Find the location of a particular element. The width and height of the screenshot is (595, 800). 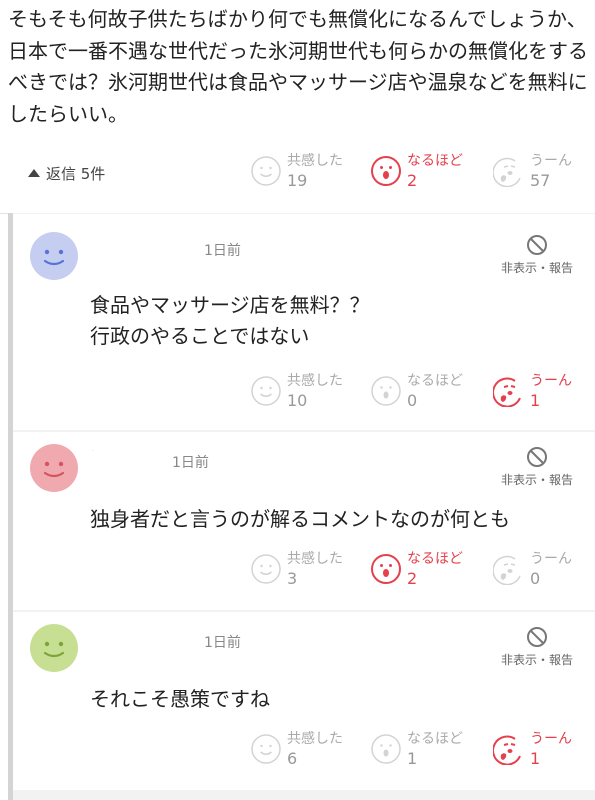

empathy-button: 共感した 10 is located at coordinates (296, 392).